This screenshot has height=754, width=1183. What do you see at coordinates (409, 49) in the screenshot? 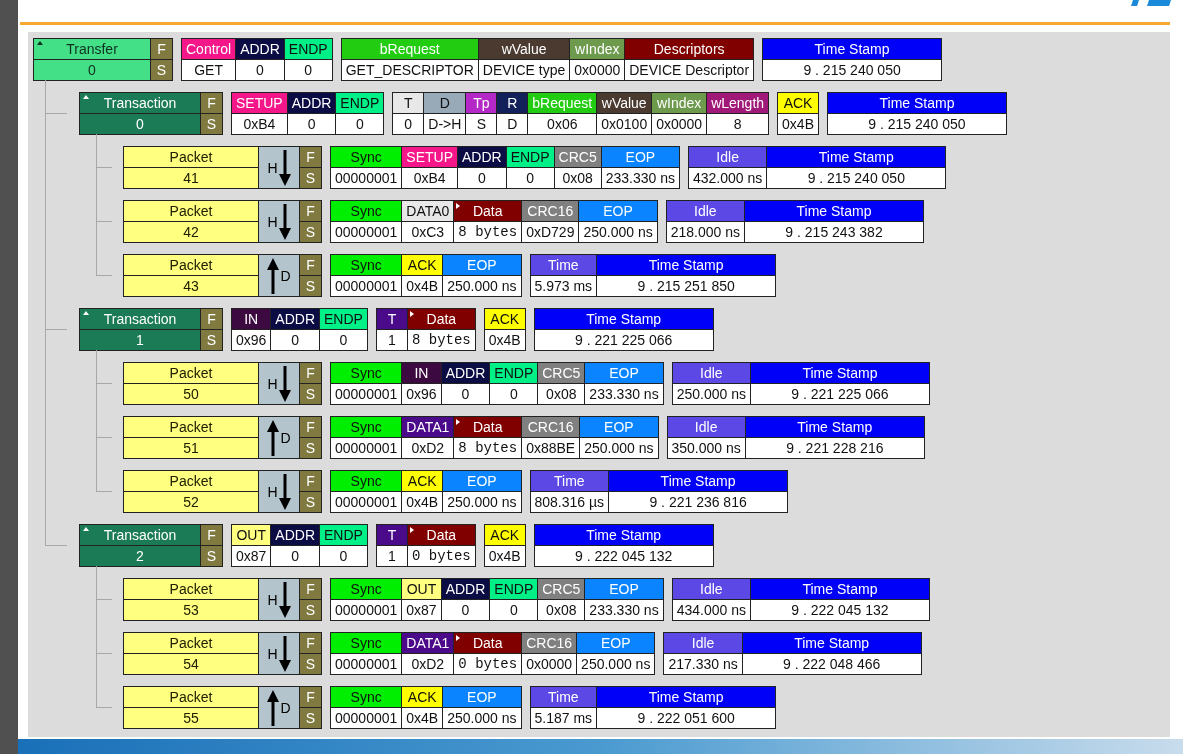
I see `field-header: bRequest` at bounding box center [409, 49].